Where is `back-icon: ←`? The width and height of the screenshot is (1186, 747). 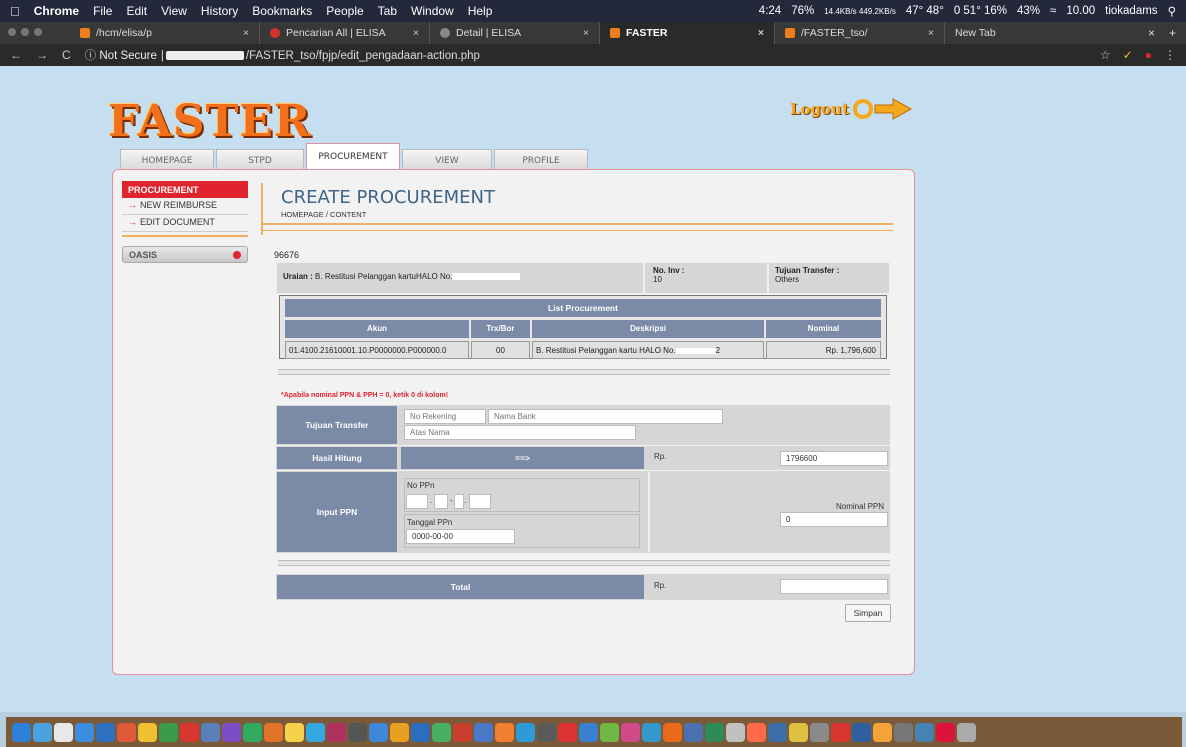 back-icon: ← is located at coordinates (16, 55).